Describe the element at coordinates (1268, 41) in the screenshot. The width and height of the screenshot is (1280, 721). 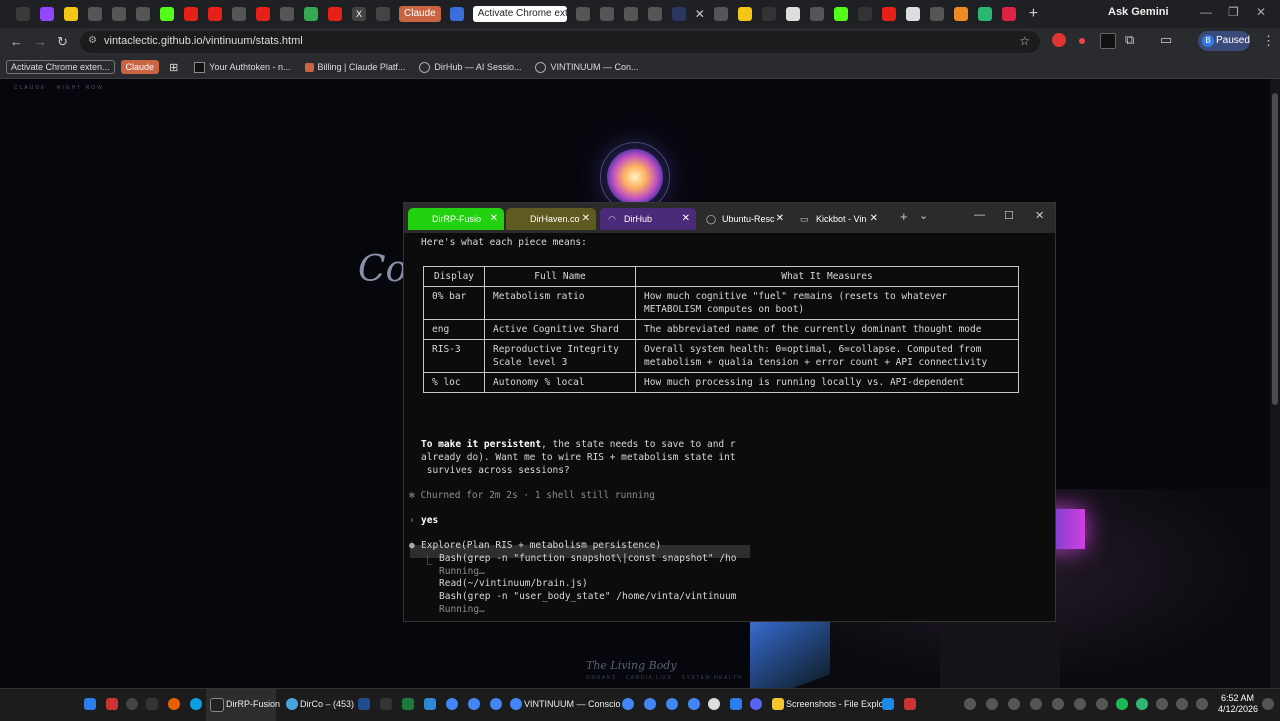
I see `menu-icon: ⋮` at that location.